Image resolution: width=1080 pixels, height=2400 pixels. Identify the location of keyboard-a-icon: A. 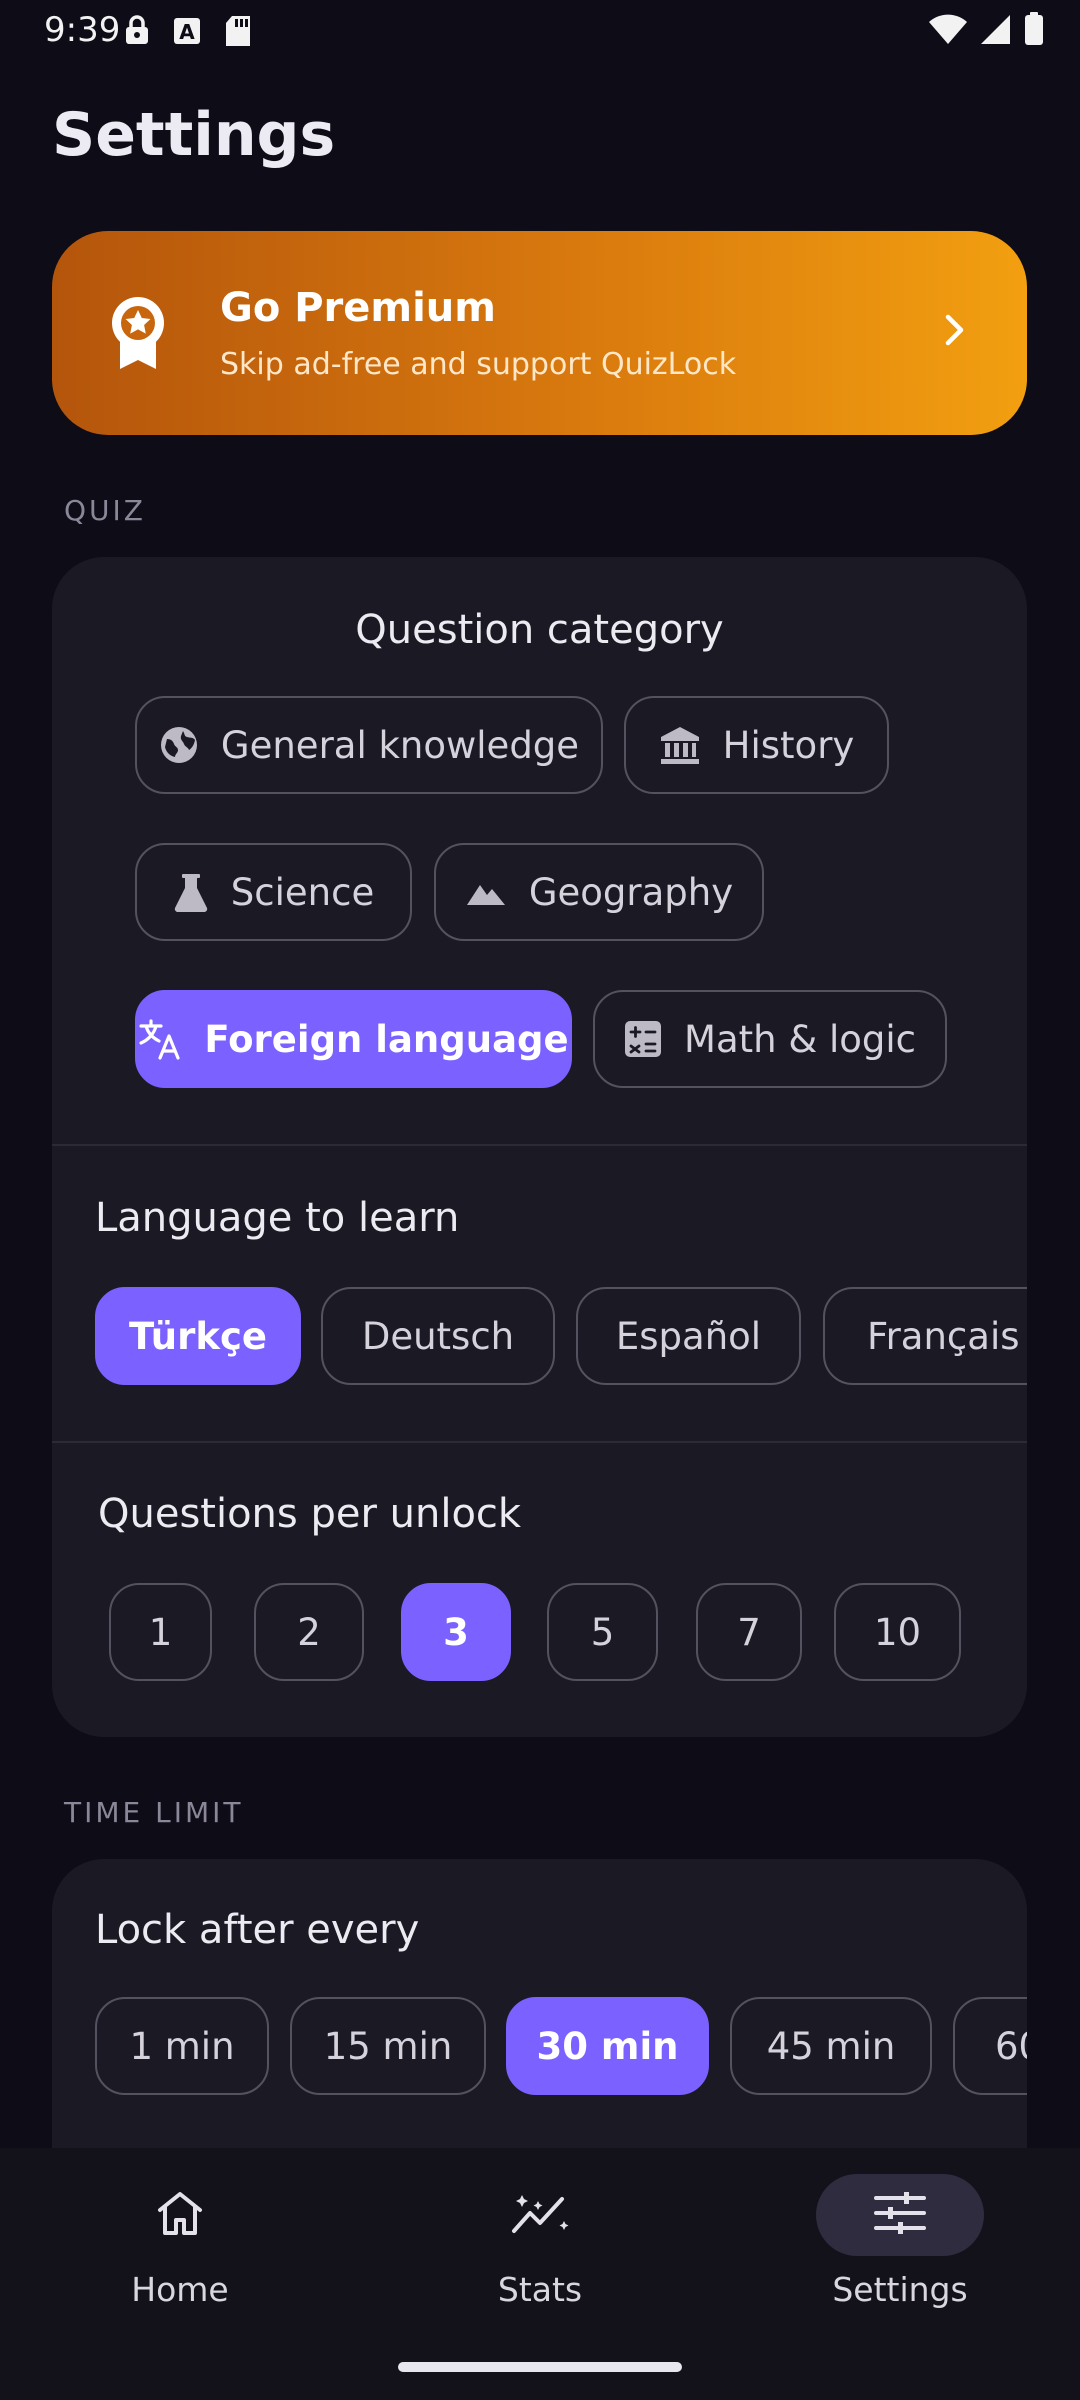
(187, 33).